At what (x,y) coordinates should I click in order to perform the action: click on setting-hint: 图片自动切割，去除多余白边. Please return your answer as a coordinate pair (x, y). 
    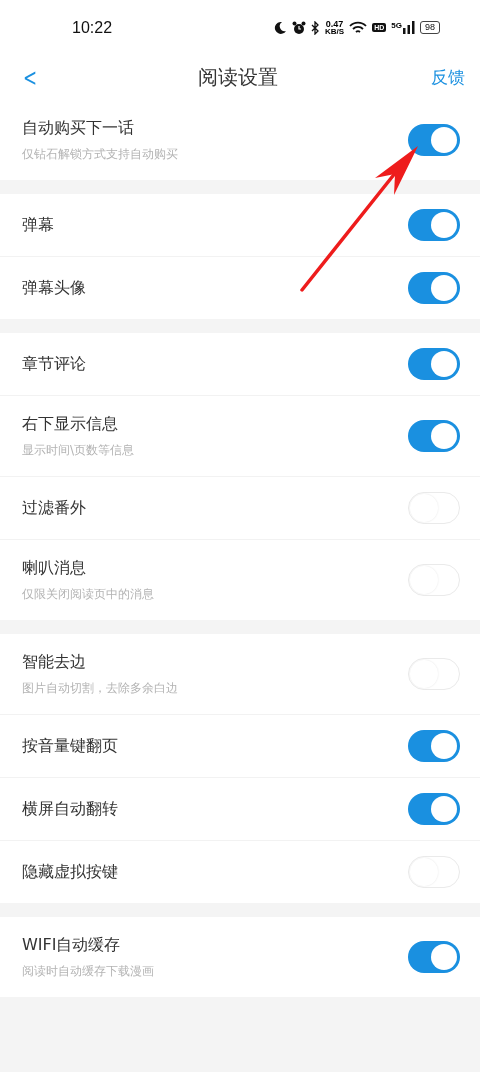
    Looking at the image, I should click on (100, 688).